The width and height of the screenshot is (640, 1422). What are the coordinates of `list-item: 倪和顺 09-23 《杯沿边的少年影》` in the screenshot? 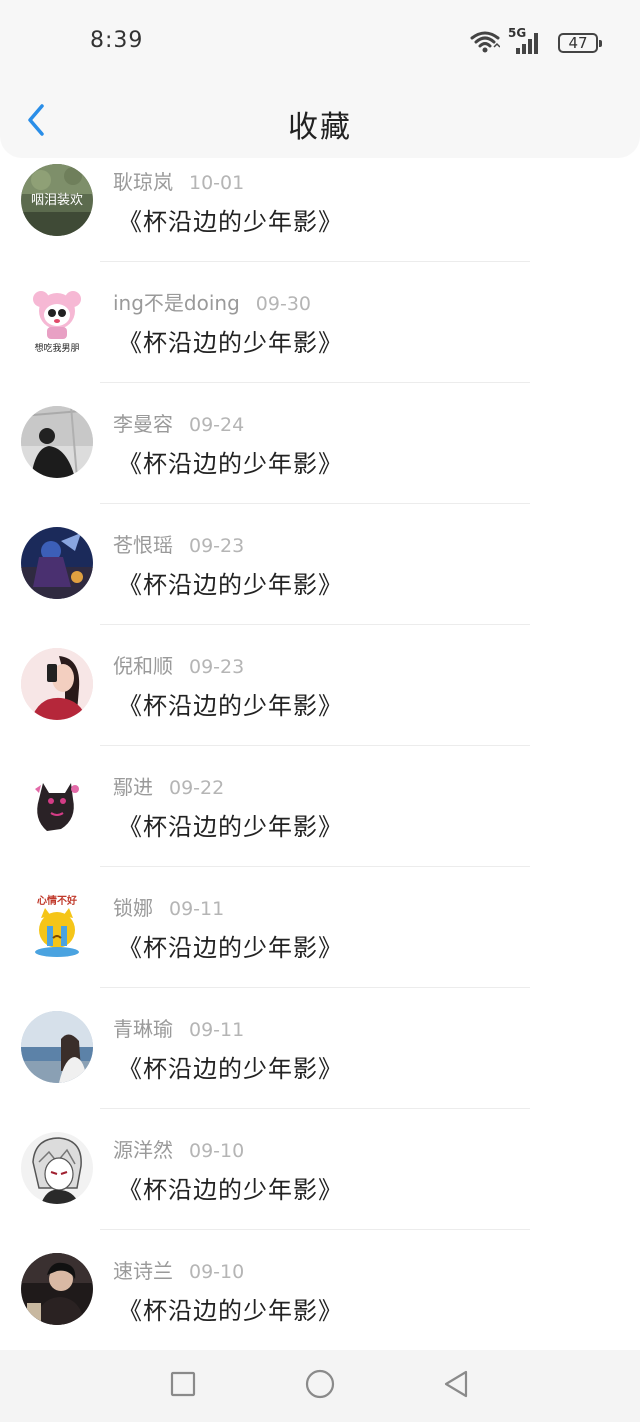 It's located at (320, 685).